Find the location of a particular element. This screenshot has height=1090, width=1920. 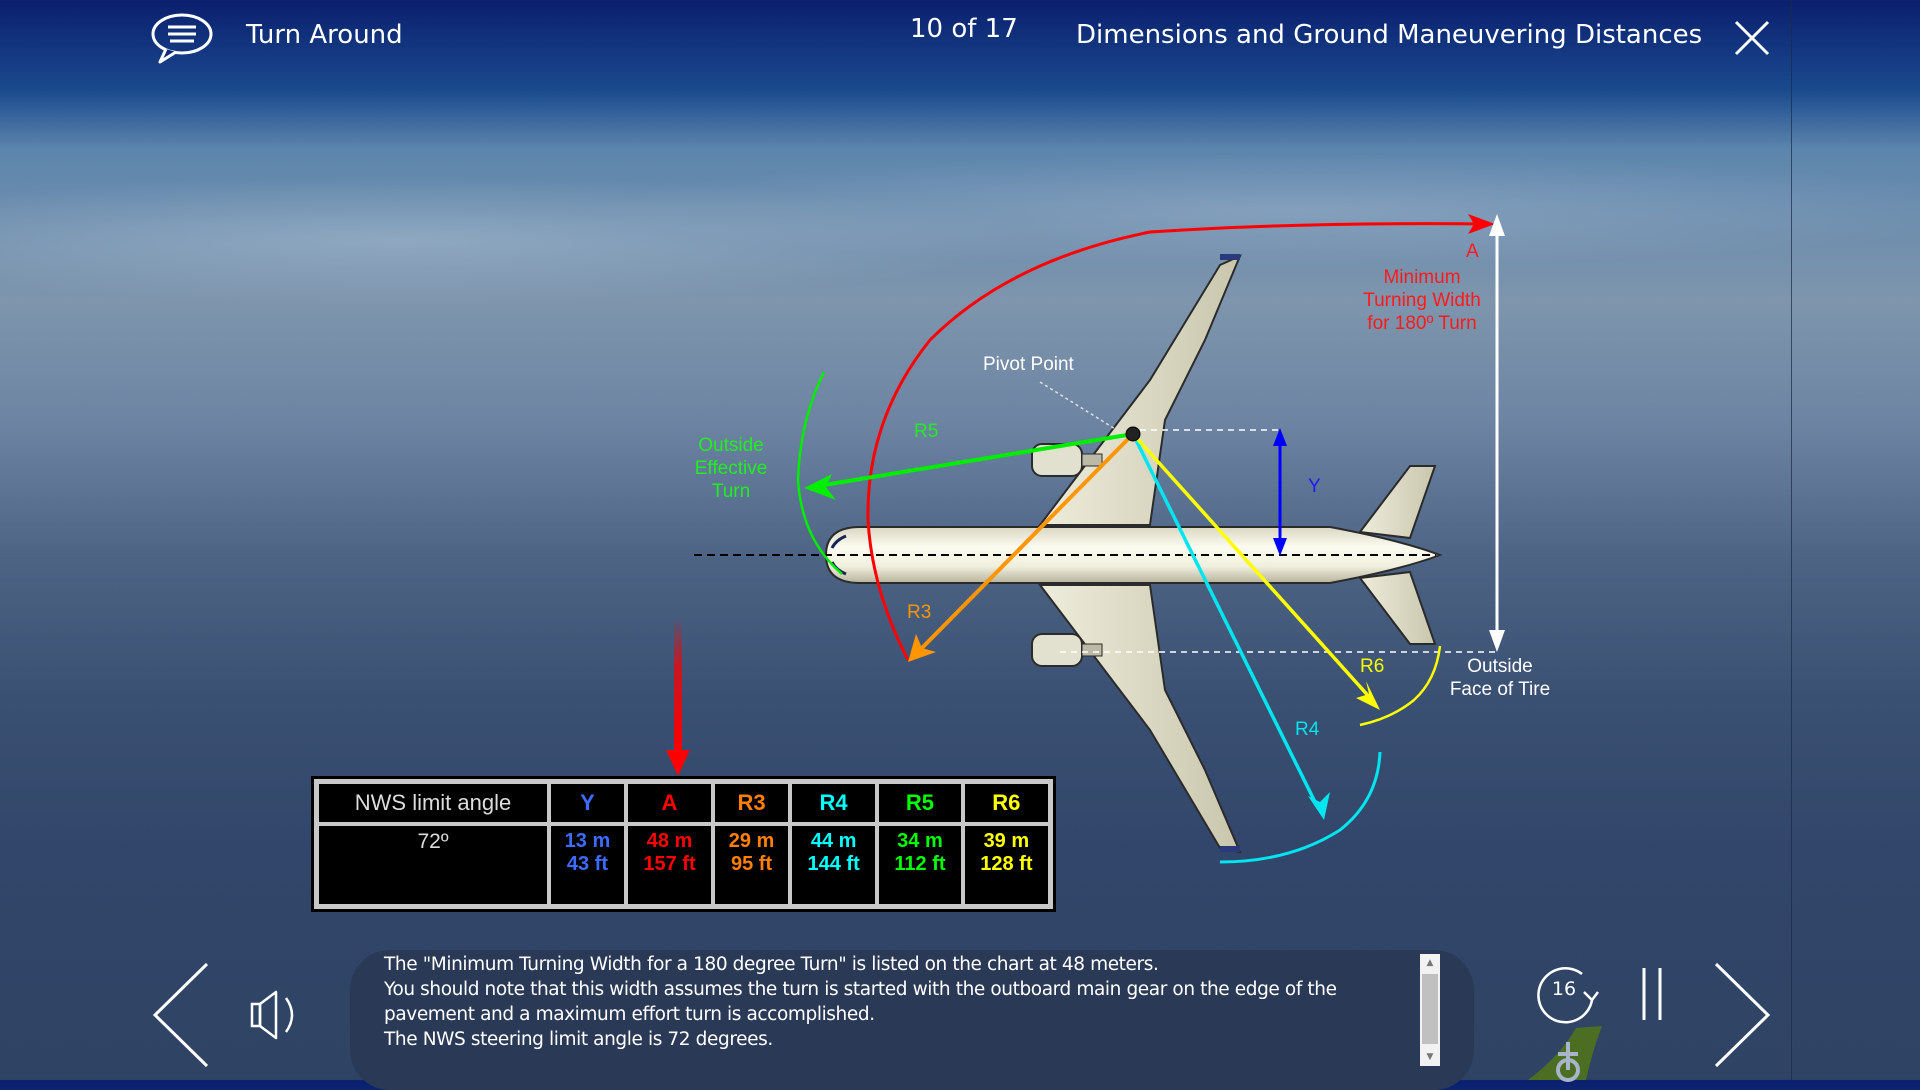

r4-radius-line is located at coordinates (1225, 621).